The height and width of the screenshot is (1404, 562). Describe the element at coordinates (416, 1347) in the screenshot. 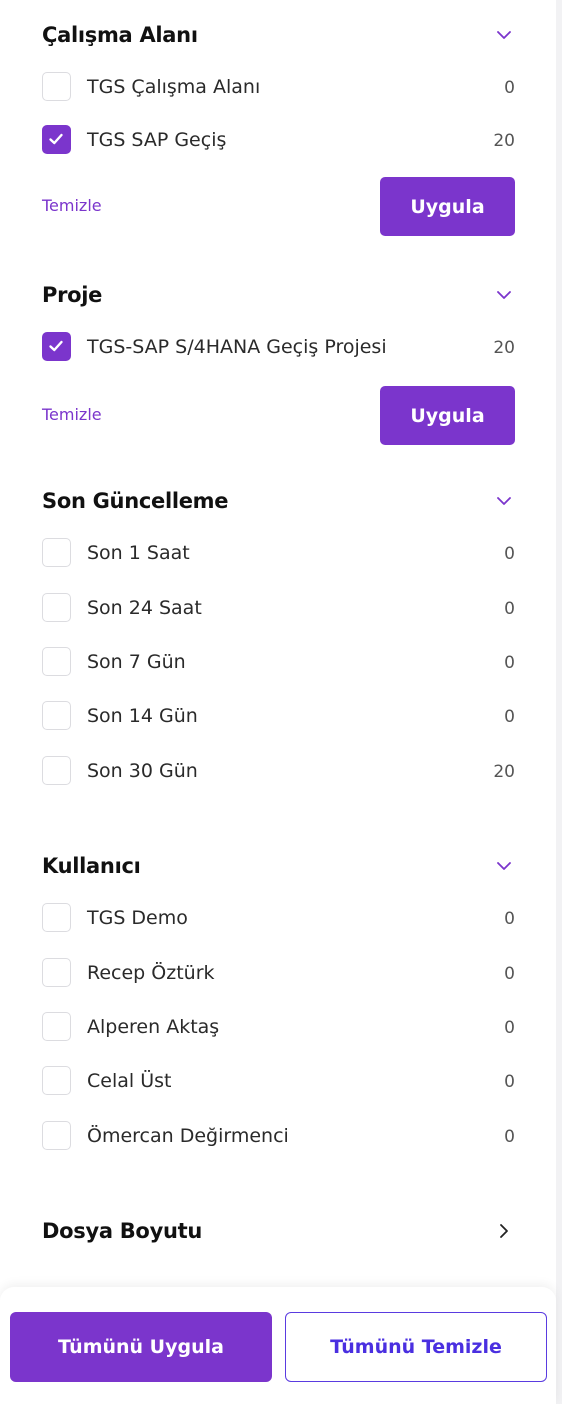

I see `clear-all-button: Tümünü Temizle` at that location.